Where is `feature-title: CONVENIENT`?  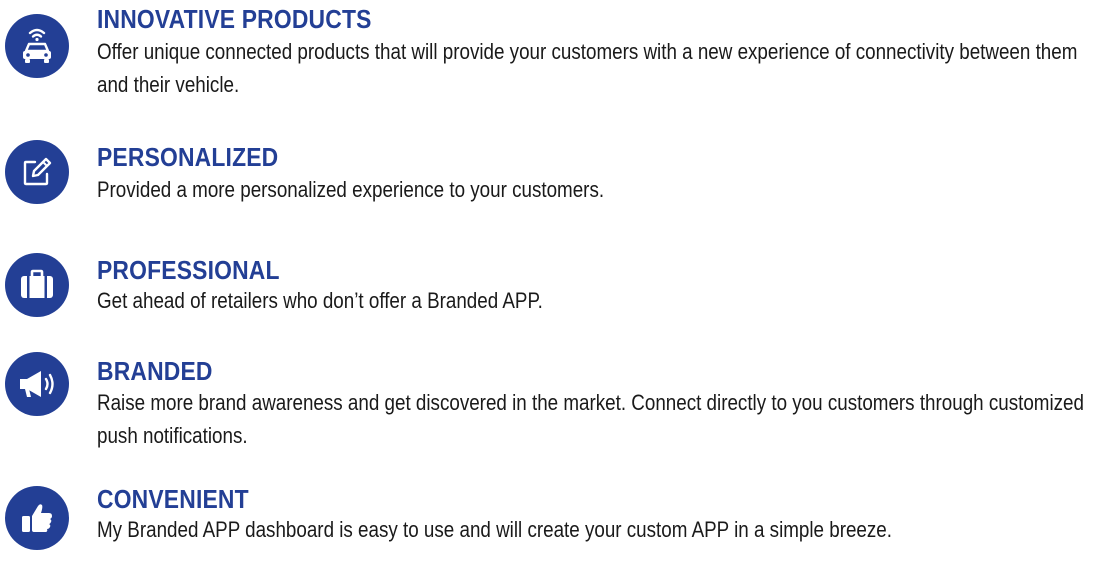 feature-title: CONVENIENT is located at coordinates (173, 499).